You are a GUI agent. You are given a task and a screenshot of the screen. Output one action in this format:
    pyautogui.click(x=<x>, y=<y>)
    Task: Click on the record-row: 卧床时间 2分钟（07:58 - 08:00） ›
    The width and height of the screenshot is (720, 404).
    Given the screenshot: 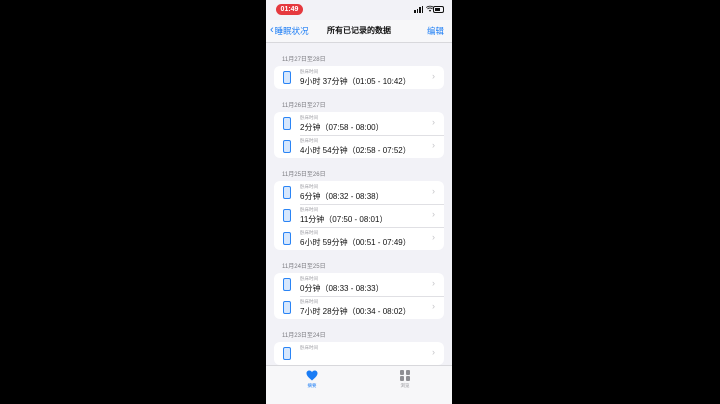 What is the action you would take?
    pyautogui.click(x=359, y=123)
    